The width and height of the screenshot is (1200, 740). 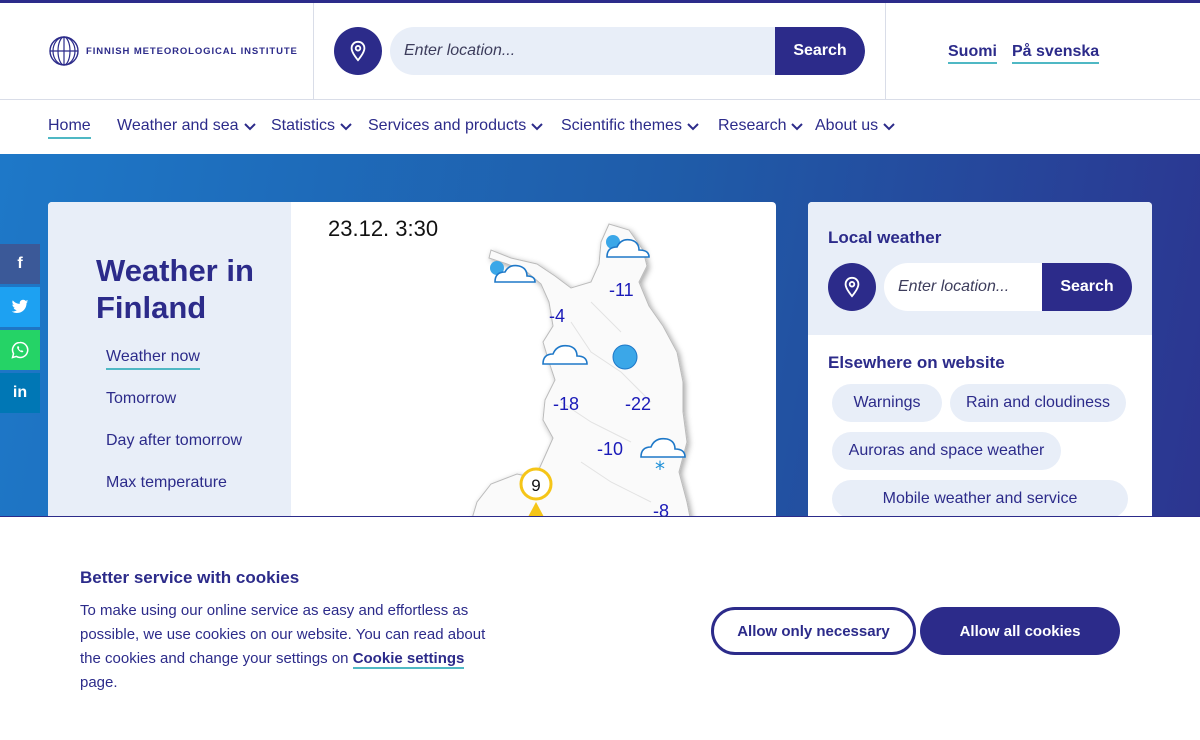 What do you see at coordinates (847, 125) in the screenshot?
I see `nav-label: About us` at bounding box center [847, 125].